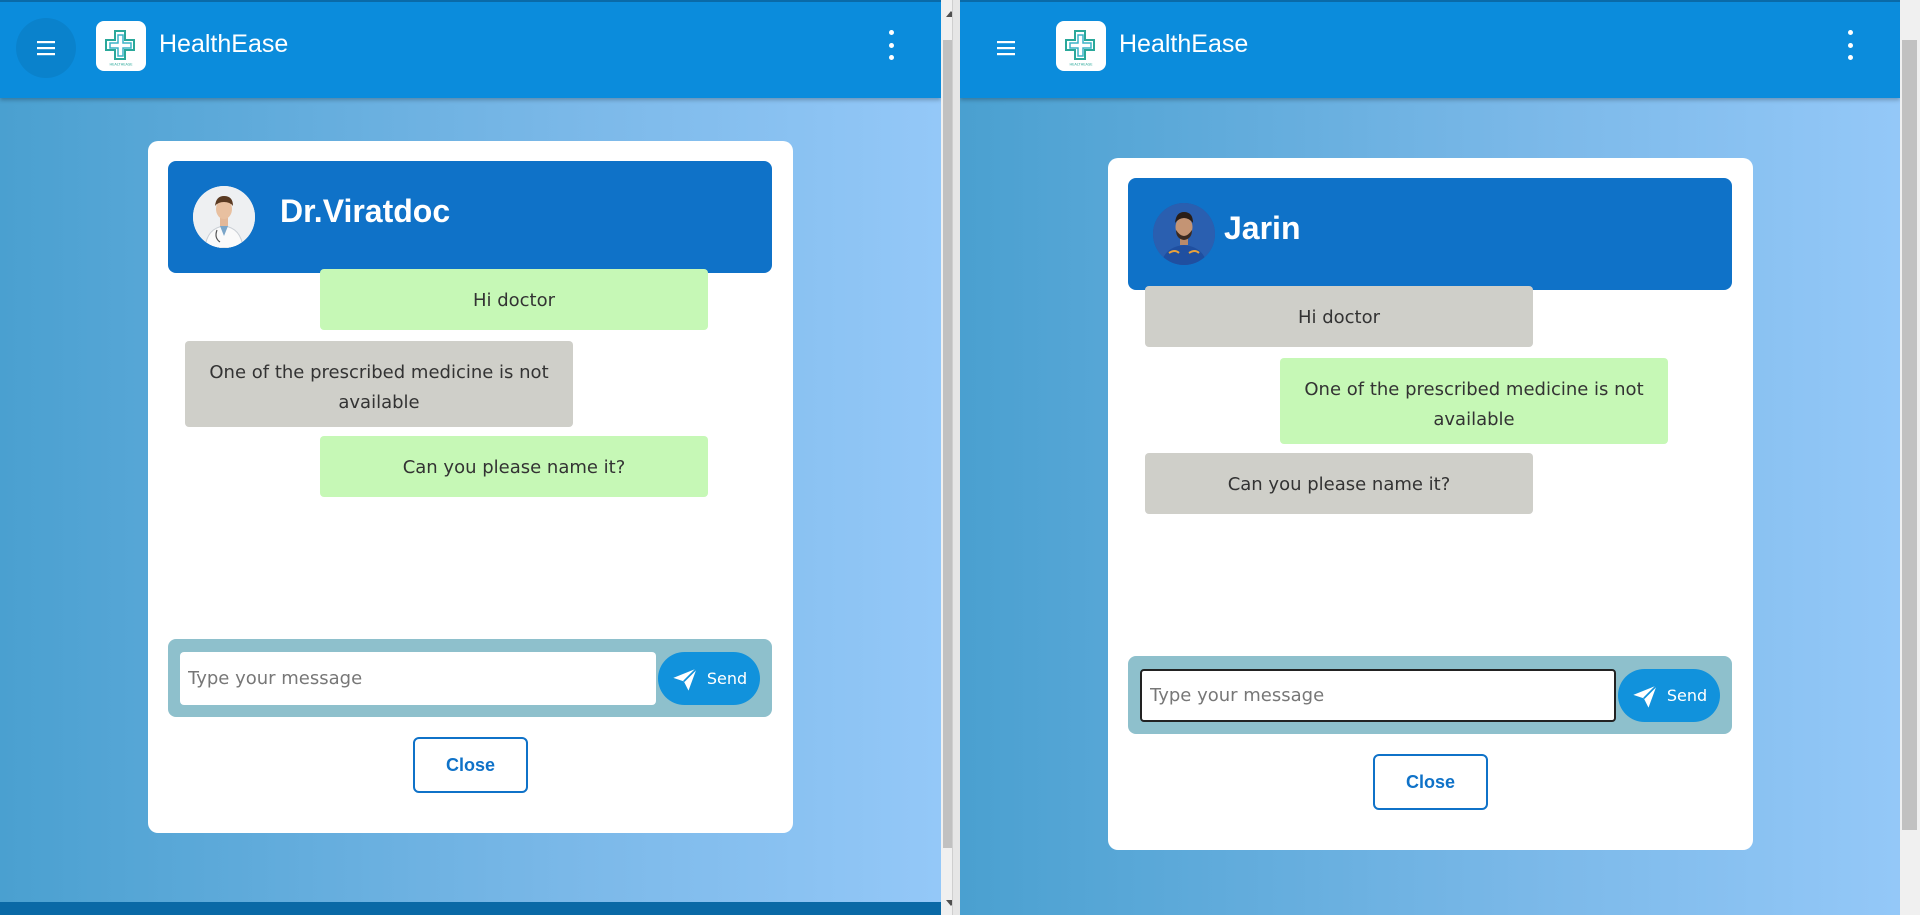 The image size is (1920, 915). What do you see at coordinates (514, 466) in the screenshot?
I see `message-bubble-sent: Can you please name it?` at bounding box center [514, 466].